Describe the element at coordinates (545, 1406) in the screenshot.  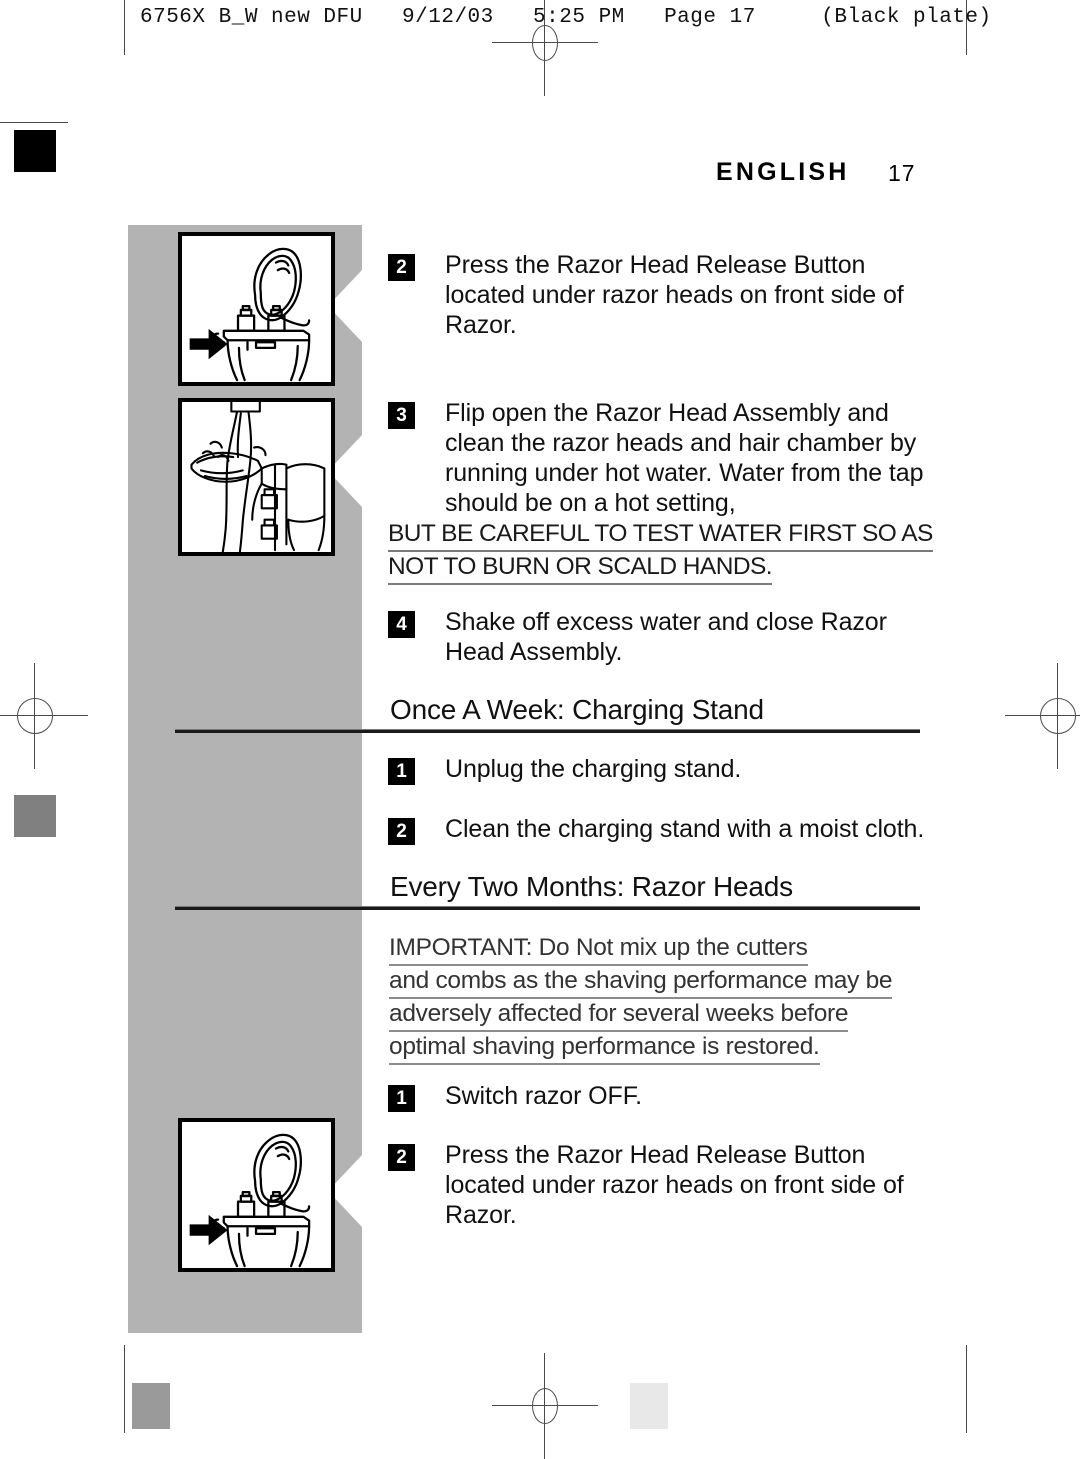
I see `registration-mark-bottom-center` at that location.